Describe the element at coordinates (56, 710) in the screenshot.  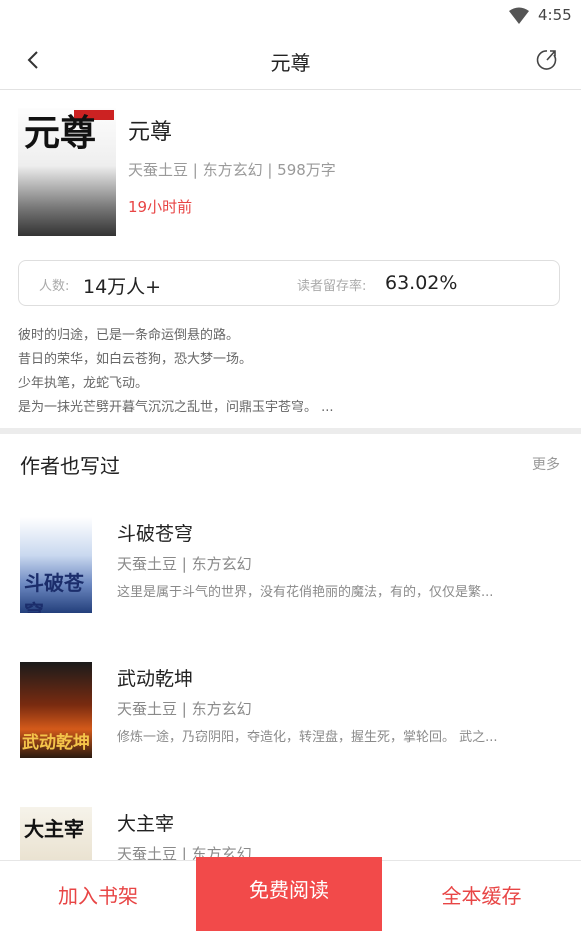
I see `book-cover: 武动乾坤` at that location.